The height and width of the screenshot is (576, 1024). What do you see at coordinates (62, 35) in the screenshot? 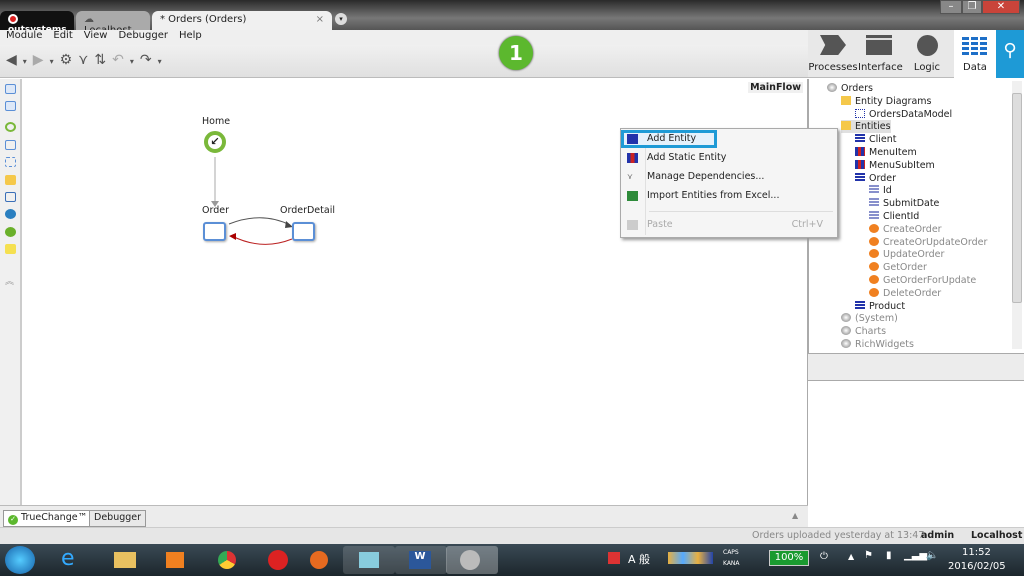
I see `menu-edit: Edit` at bounding box center [62, 35].